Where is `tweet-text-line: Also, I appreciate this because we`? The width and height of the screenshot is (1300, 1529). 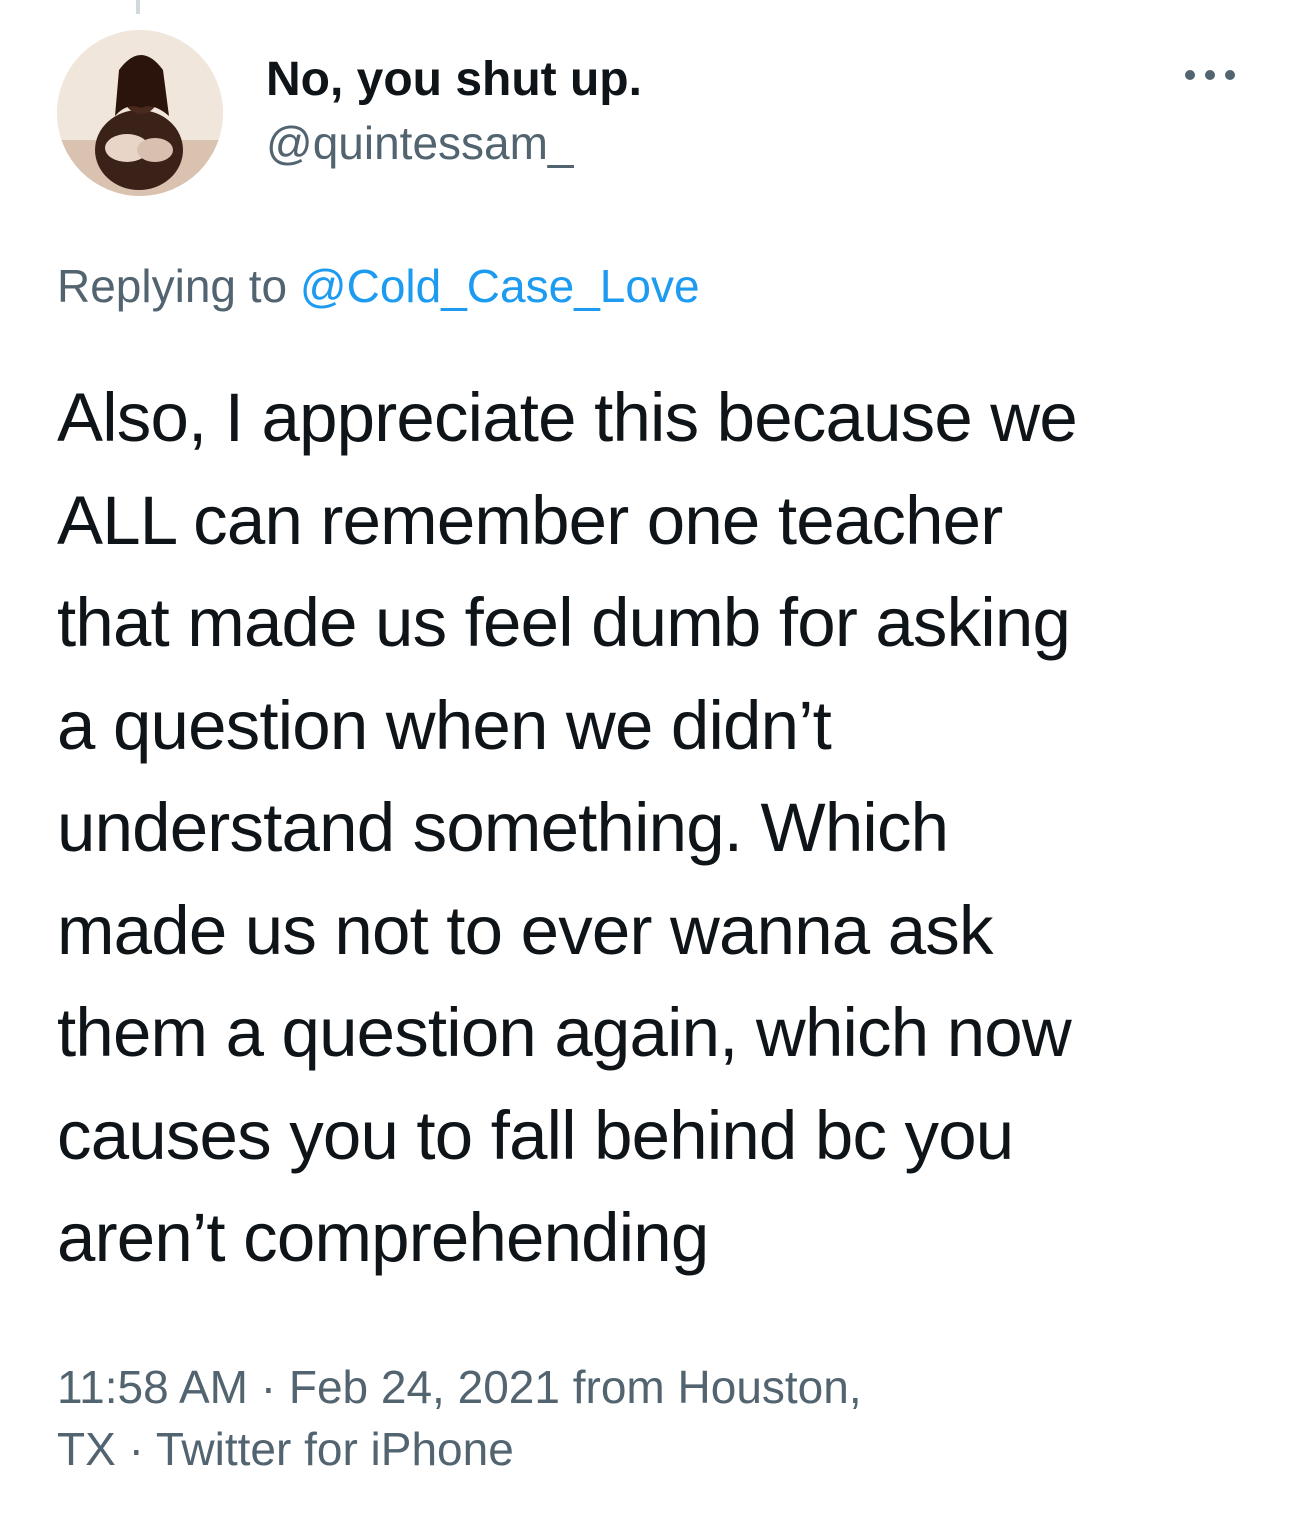
tweet-text-line: Also, I appreciate this because we is located at coordinates (567, 417).